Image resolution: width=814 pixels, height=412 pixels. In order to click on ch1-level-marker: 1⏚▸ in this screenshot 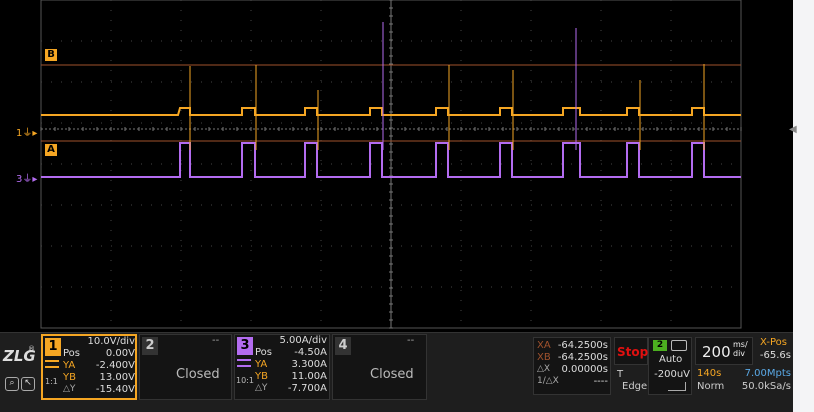, I will do `click(26, 131)`.